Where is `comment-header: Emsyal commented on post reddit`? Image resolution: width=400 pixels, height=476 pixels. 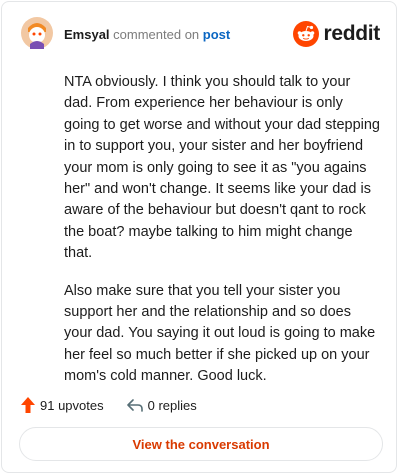
comment-header: Emsyal commented on post reddit is located at coordinates (200, 34).